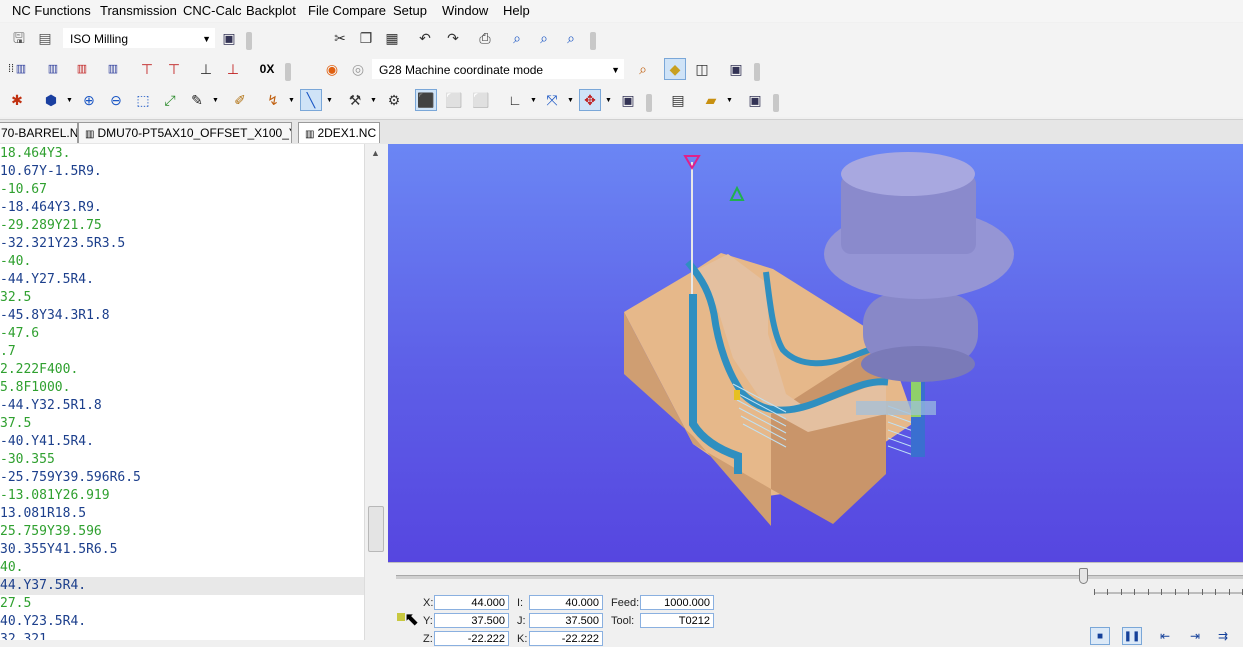 This screenshot has height=647, width=1243. I want to click on stop-icon: ■, so click(1100, 636).